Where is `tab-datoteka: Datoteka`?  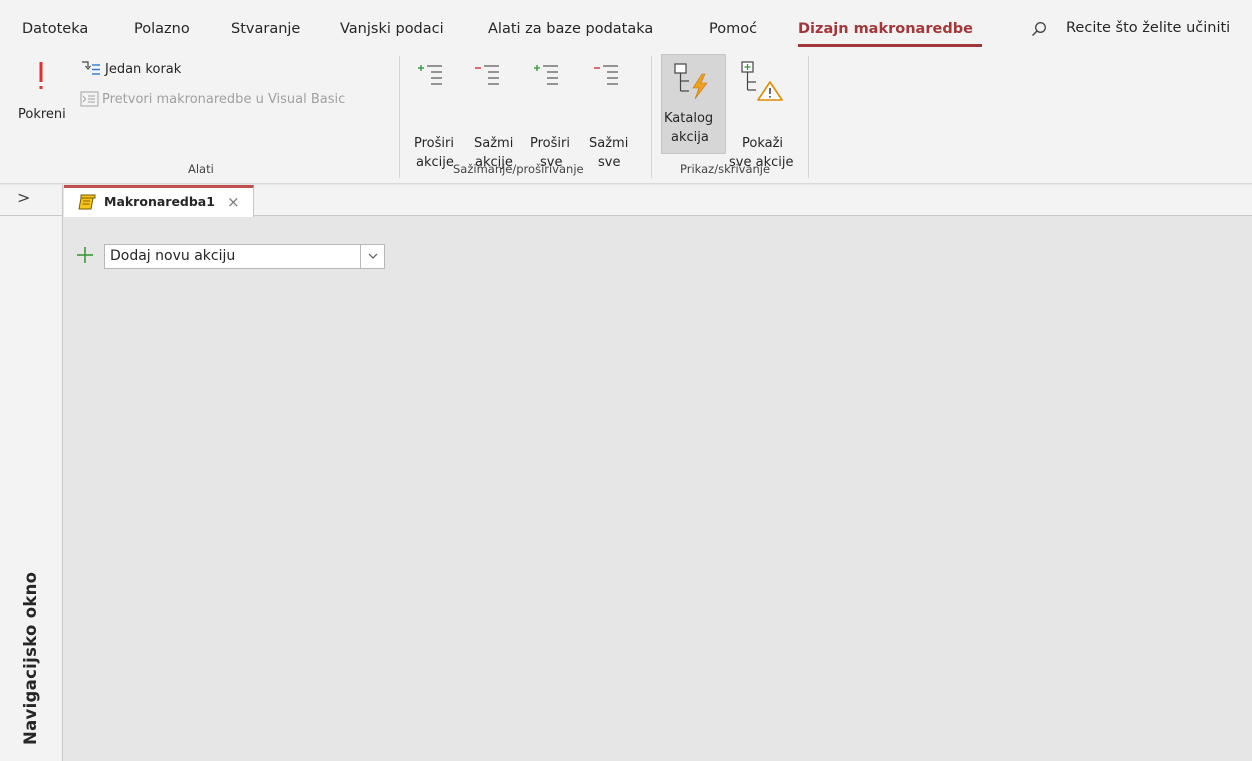
tab-datoteka: Datoteka is located at coordinates (55, 29).